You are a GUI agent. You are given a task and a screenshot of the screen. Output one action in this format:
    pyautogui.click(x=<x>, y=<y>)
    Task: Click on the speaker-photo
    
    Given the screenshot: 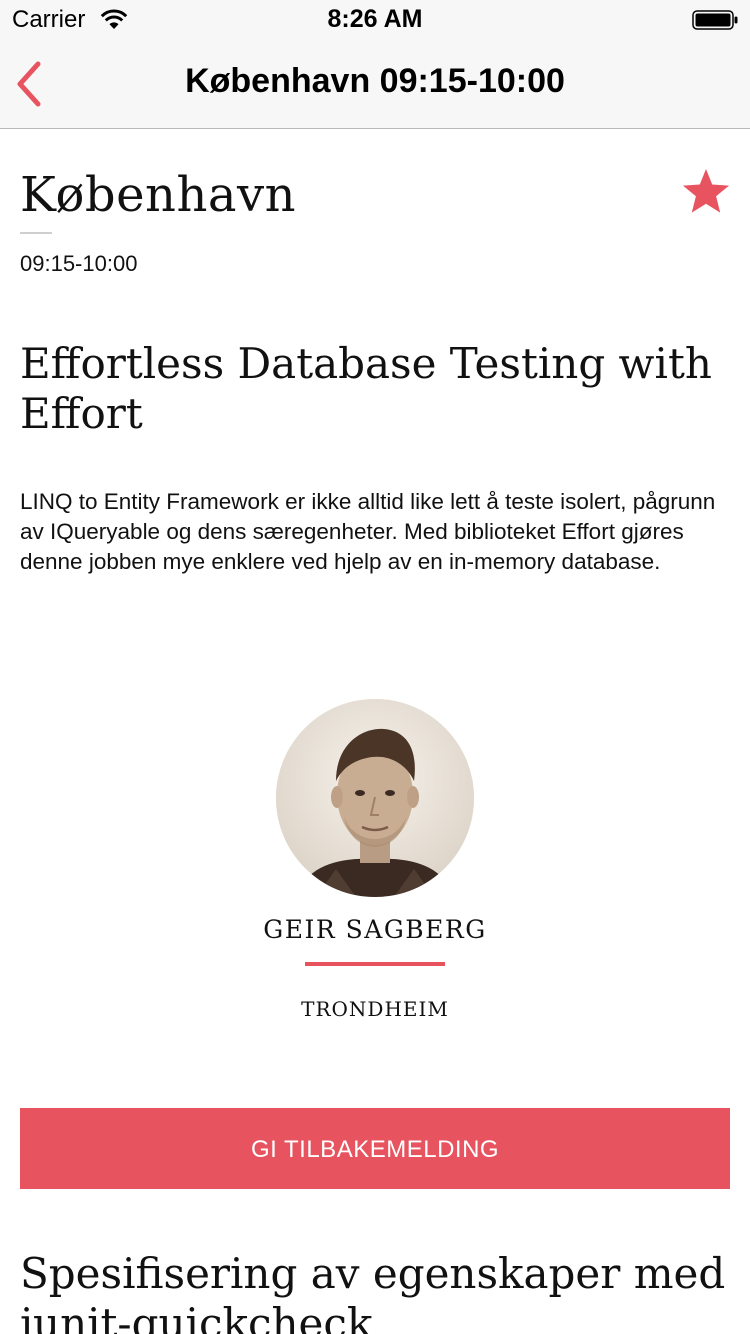 What is the action you would take?
    pyautogui.click(x=375, y=798)
    